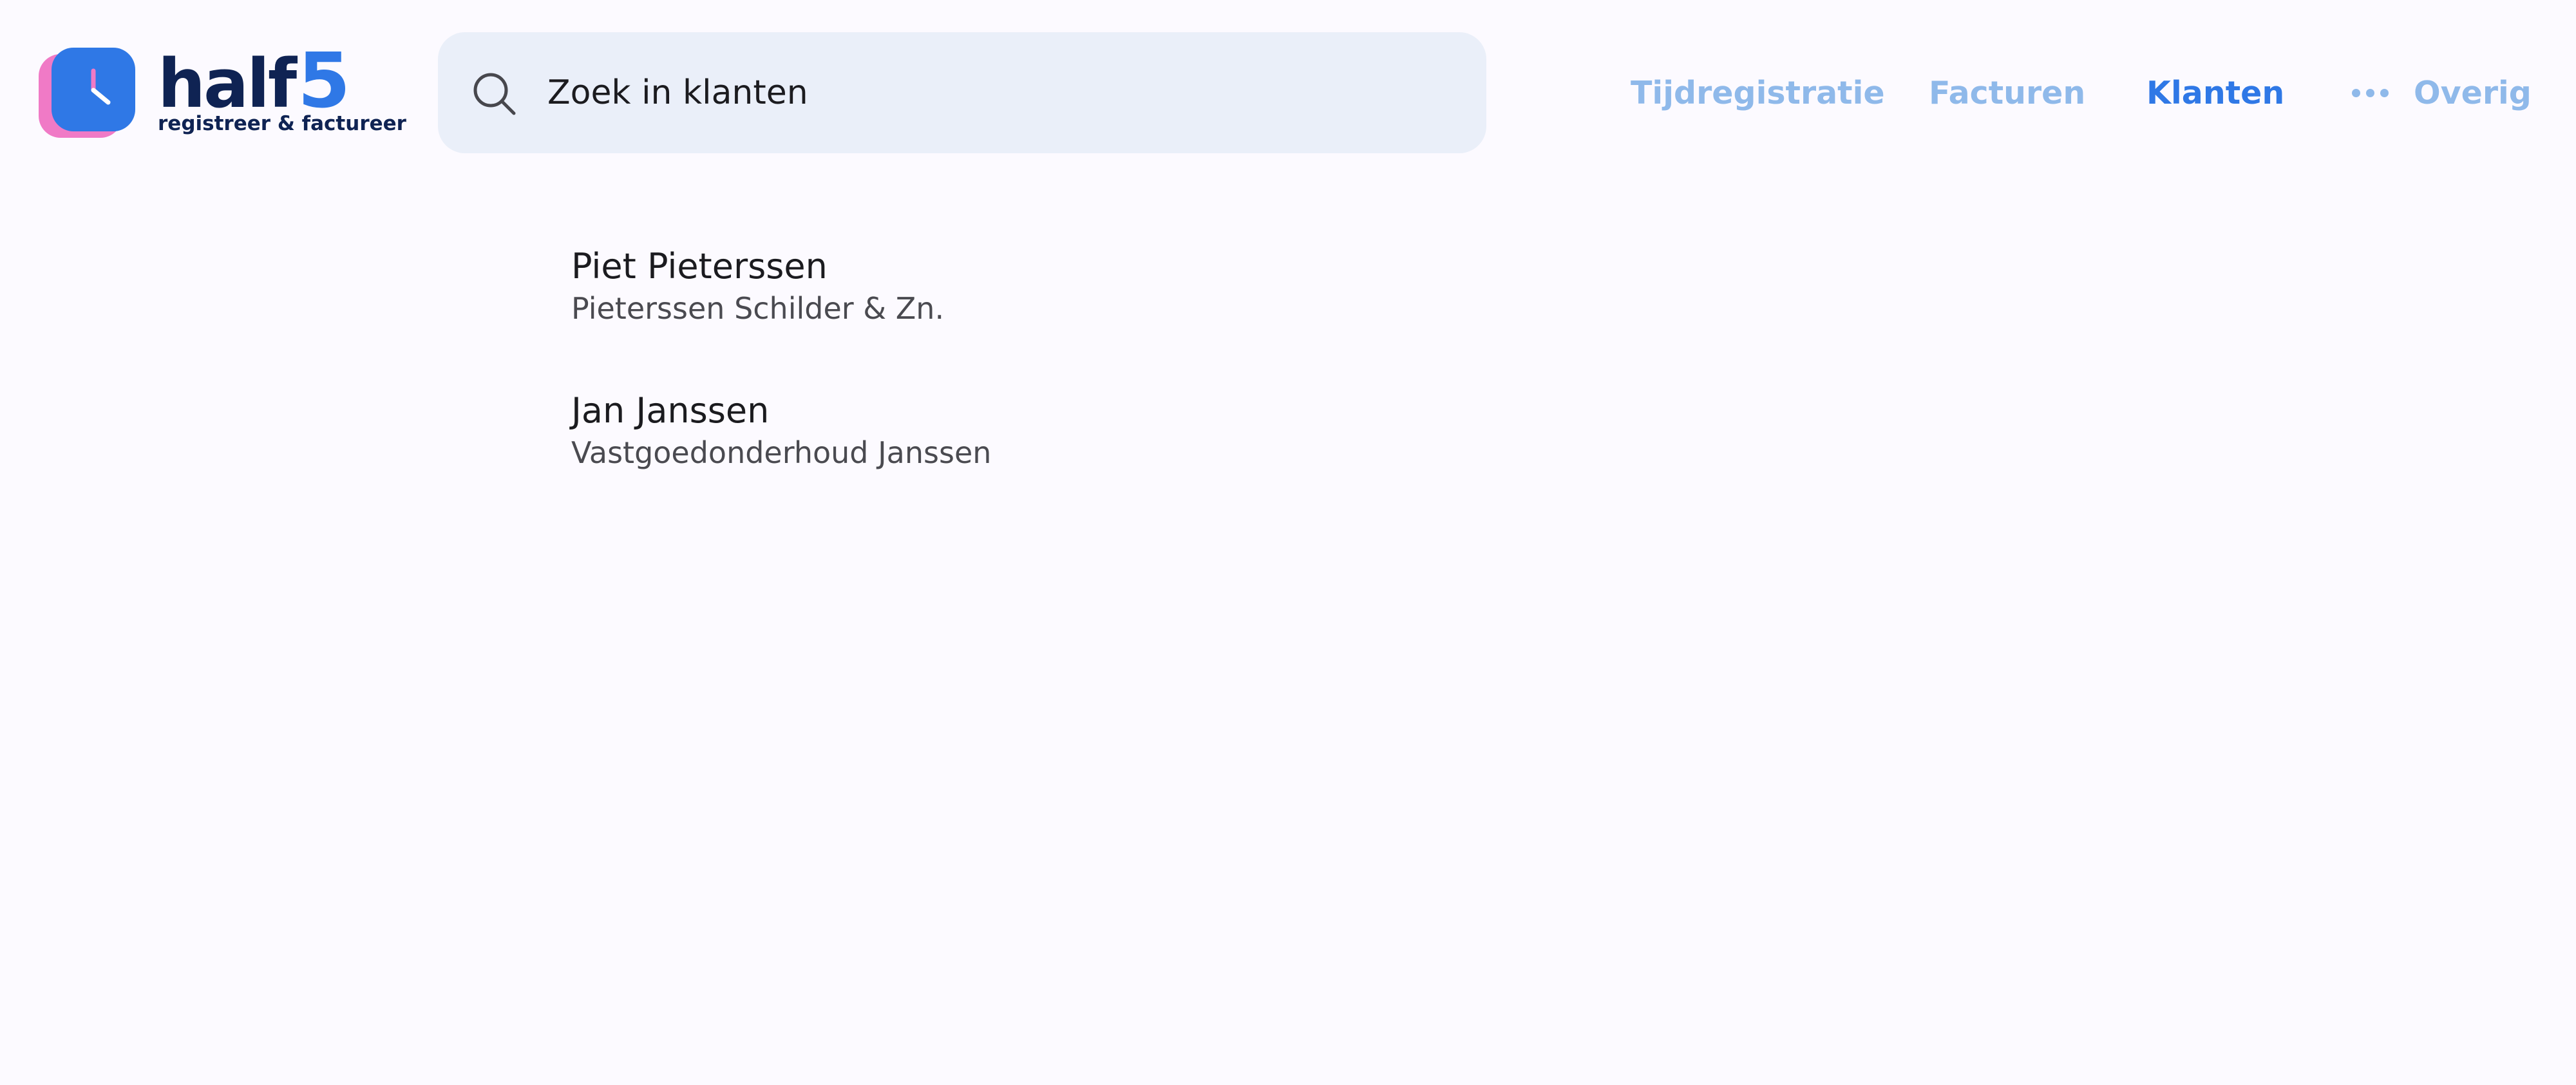 The width and height of the screenshot is (2576, 1085). Describe the element at coordinates (1022, 461) in the screenshot. I see `client-list-item: Jan Janssen Vastgoedonderhoud Janssen` at that location.